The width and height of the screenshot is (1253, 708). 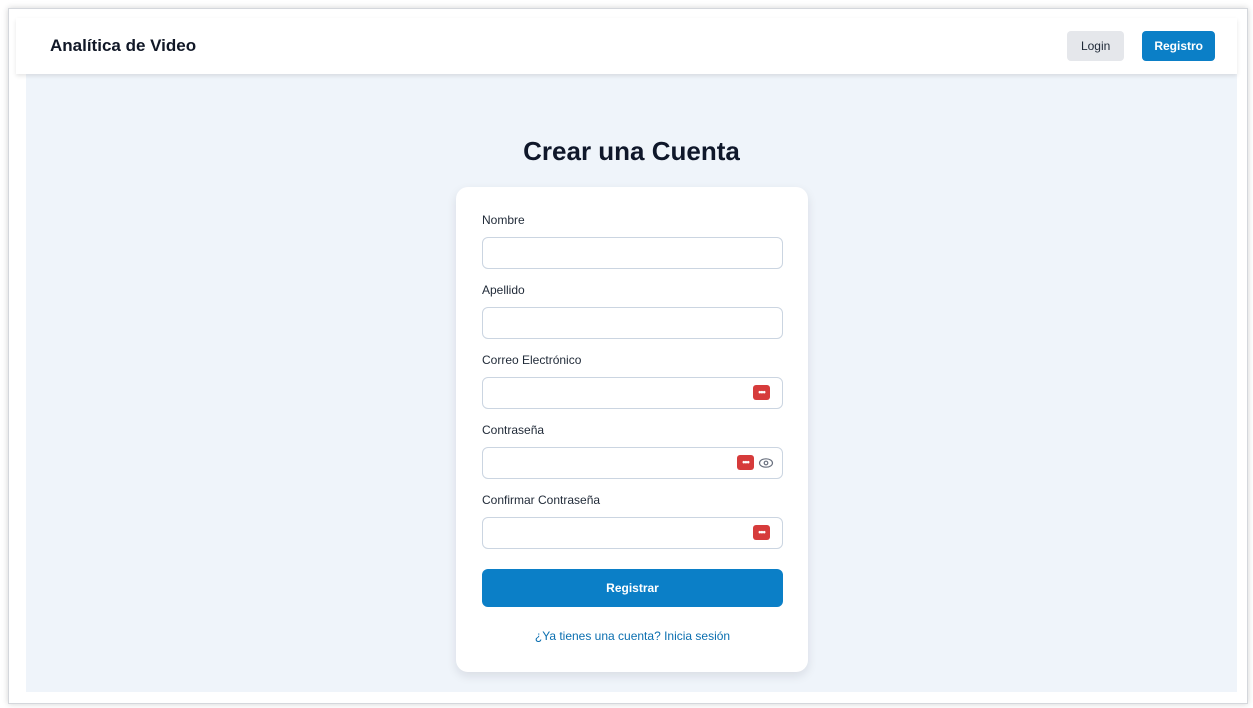 I want to click on first-name-input, so click(x=632, y=253).